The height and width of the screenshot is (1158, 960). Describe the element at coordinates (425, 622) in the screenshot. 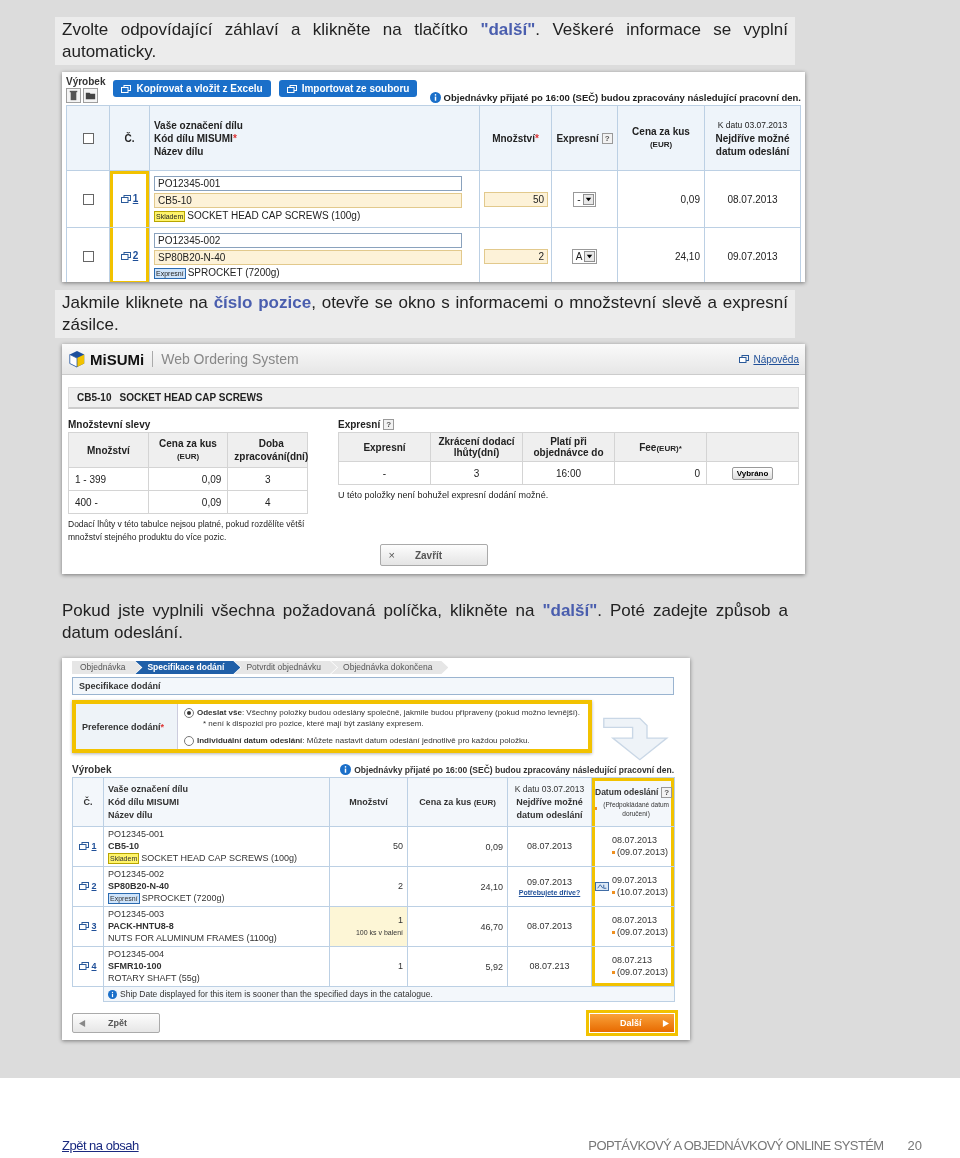

I see `instruction-text: Pokud jste vyplnili všechna požadovaná políčka, klikněte na "další". Poté zadejte způsob a datum odeslání.` at that location.